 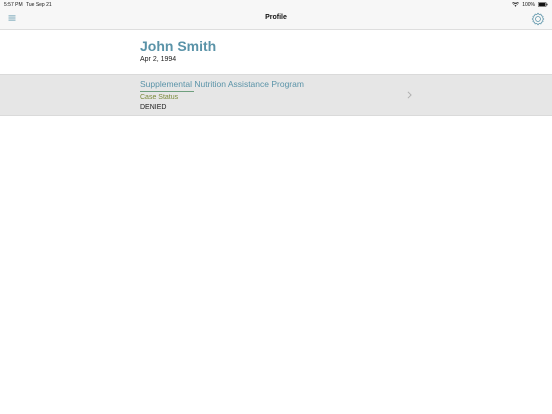 What do you see at coordinates (153, 107) in the screenshot?
I see `case-status-value: DENIED` at bounding box center [153, 107].